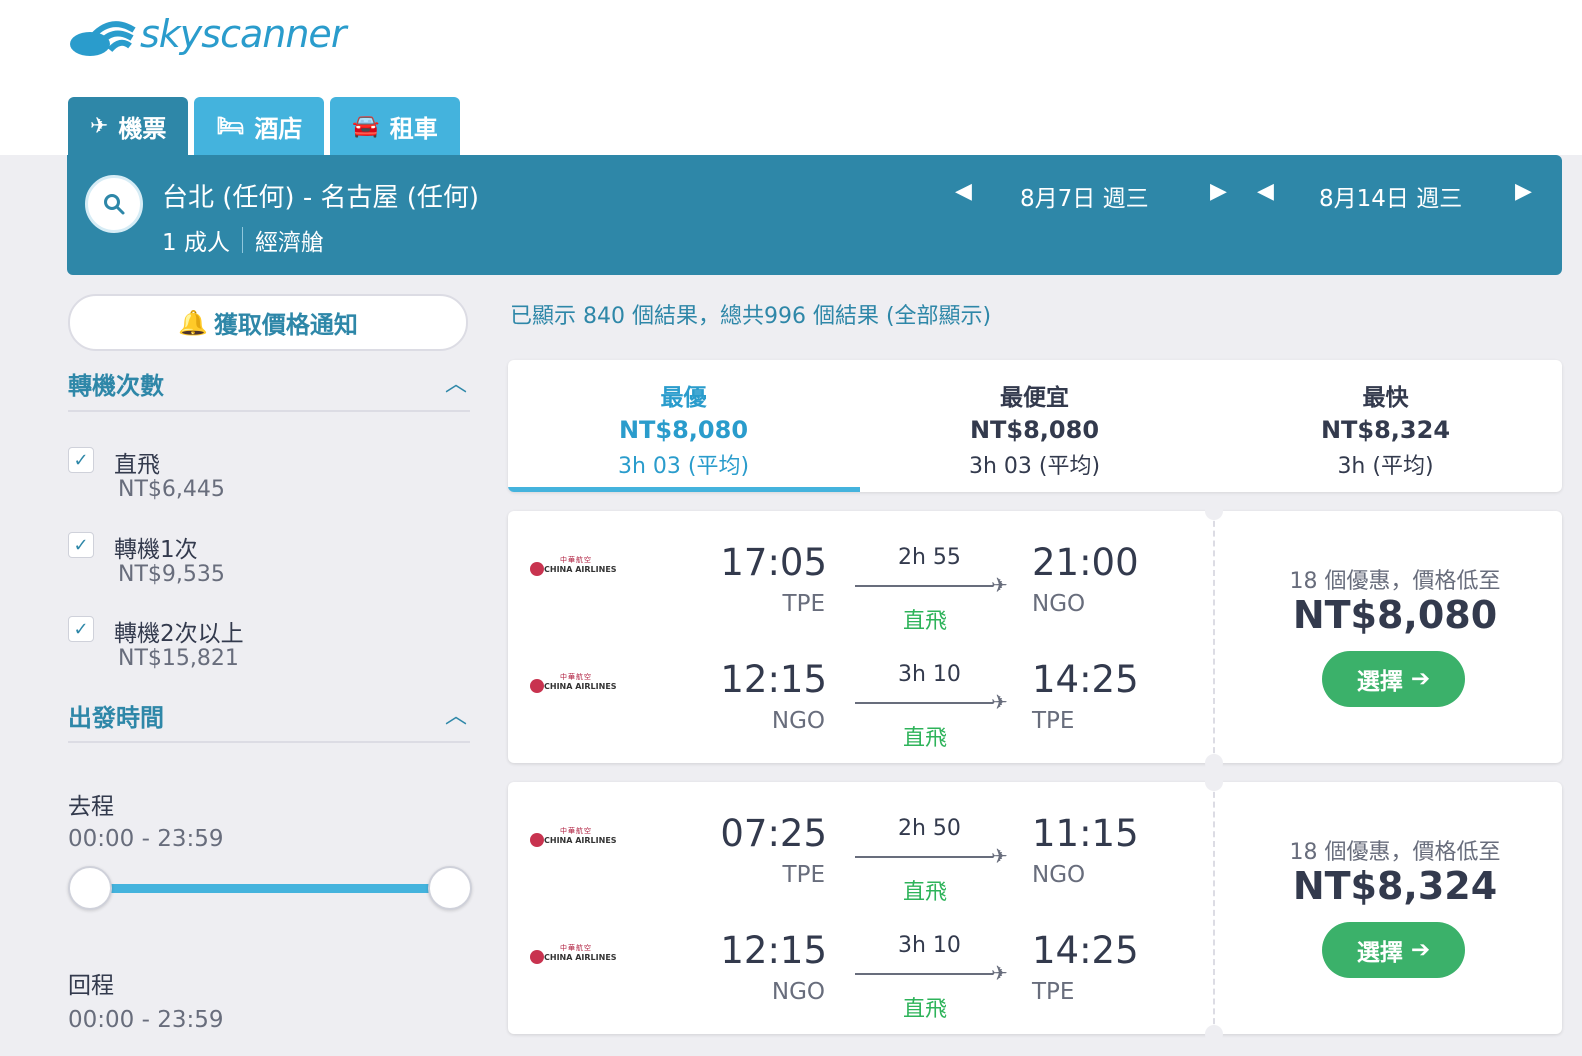 This screenshot has width=1582, height=1056. Describe the element at coordinates (116, 383) in the screenshot. I see `stops-filter-title: 轉機次數` at that location.